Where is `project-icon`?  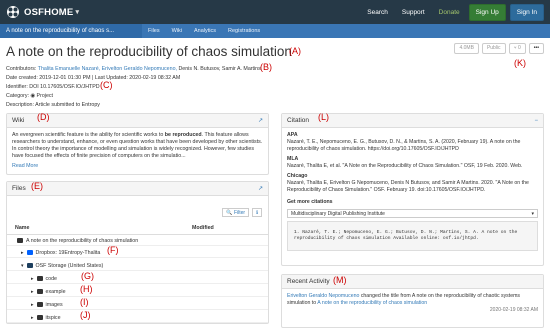
project-icon is located at coordinates (20, 241).